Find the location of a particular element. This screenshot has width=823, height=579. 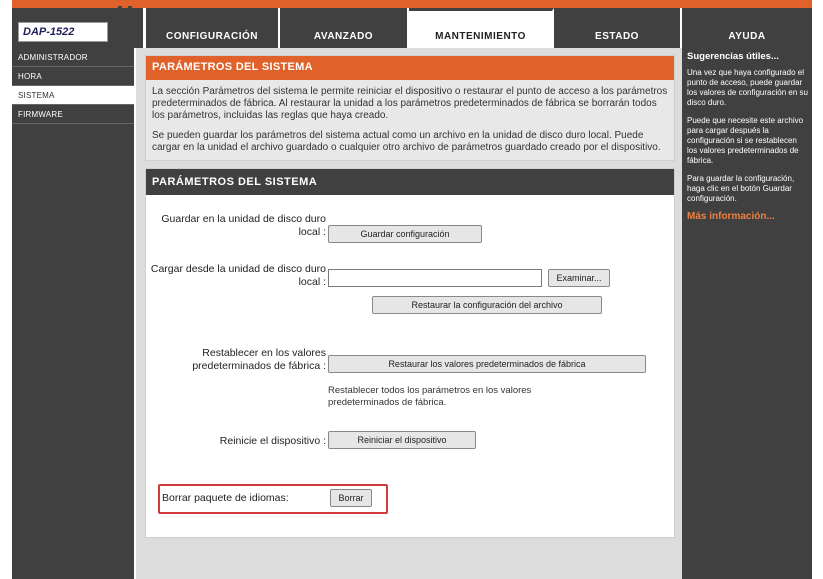

tab-estado: ESTADO is located at coordinates (618, 28).